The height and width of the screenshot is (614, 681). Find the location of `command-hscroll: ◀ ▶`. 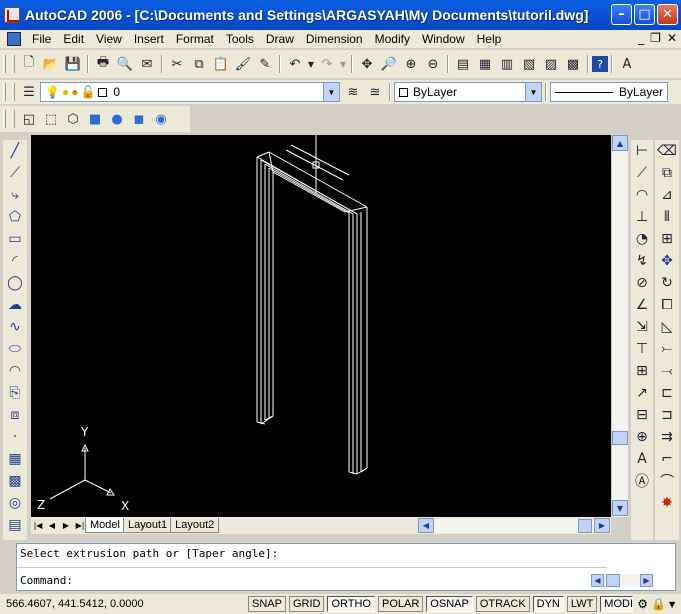

command-hscroll: ◀ ▶ is located at coordinates (622, 580).